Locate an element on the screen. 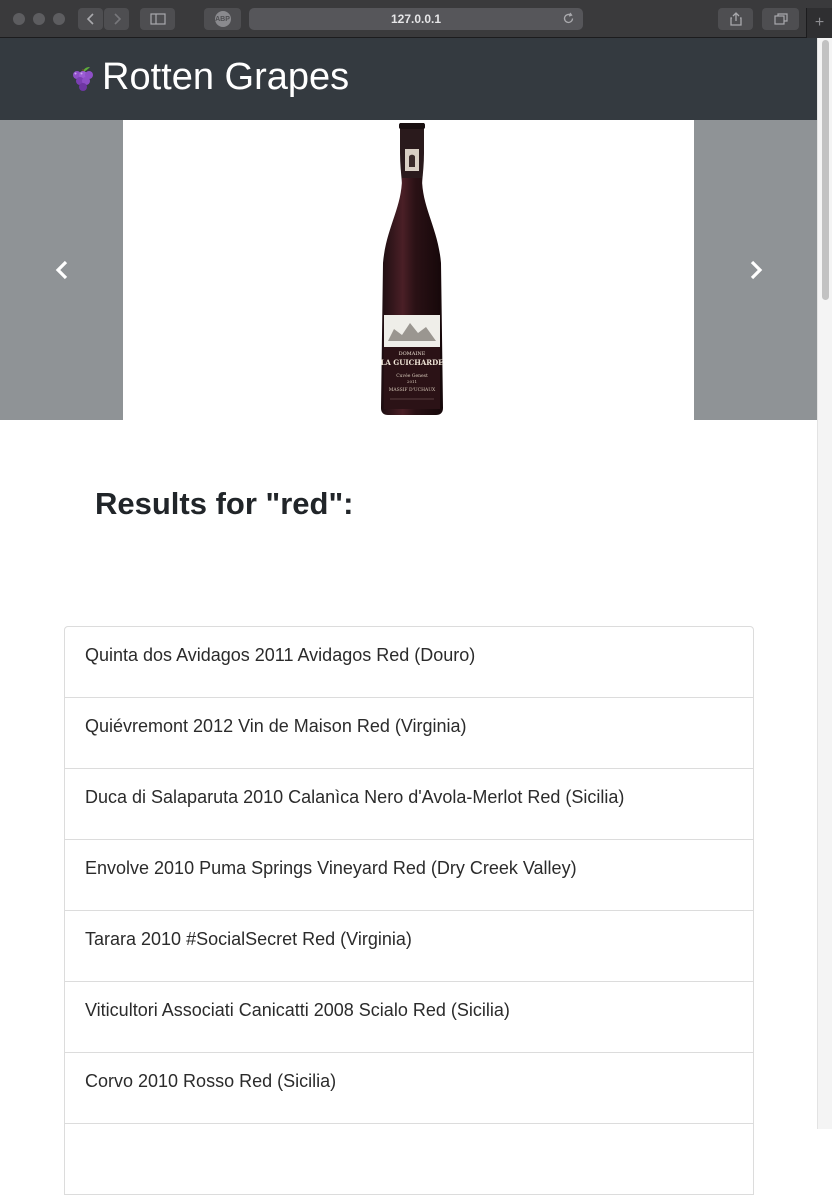  adblock-button: ABP is located at coordinates (222, 19).